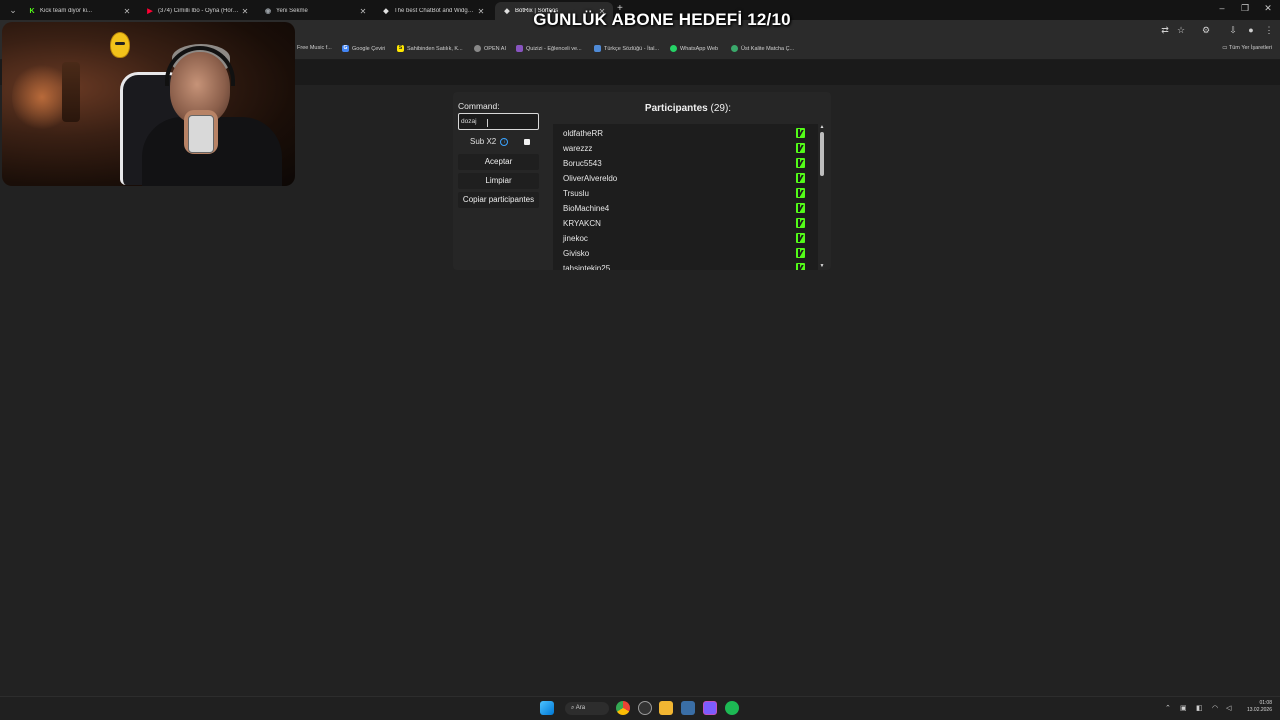  Describe the element at coordinates (587, 267) in the screenshot. I see `list-item: tahsintekin25` at that location.